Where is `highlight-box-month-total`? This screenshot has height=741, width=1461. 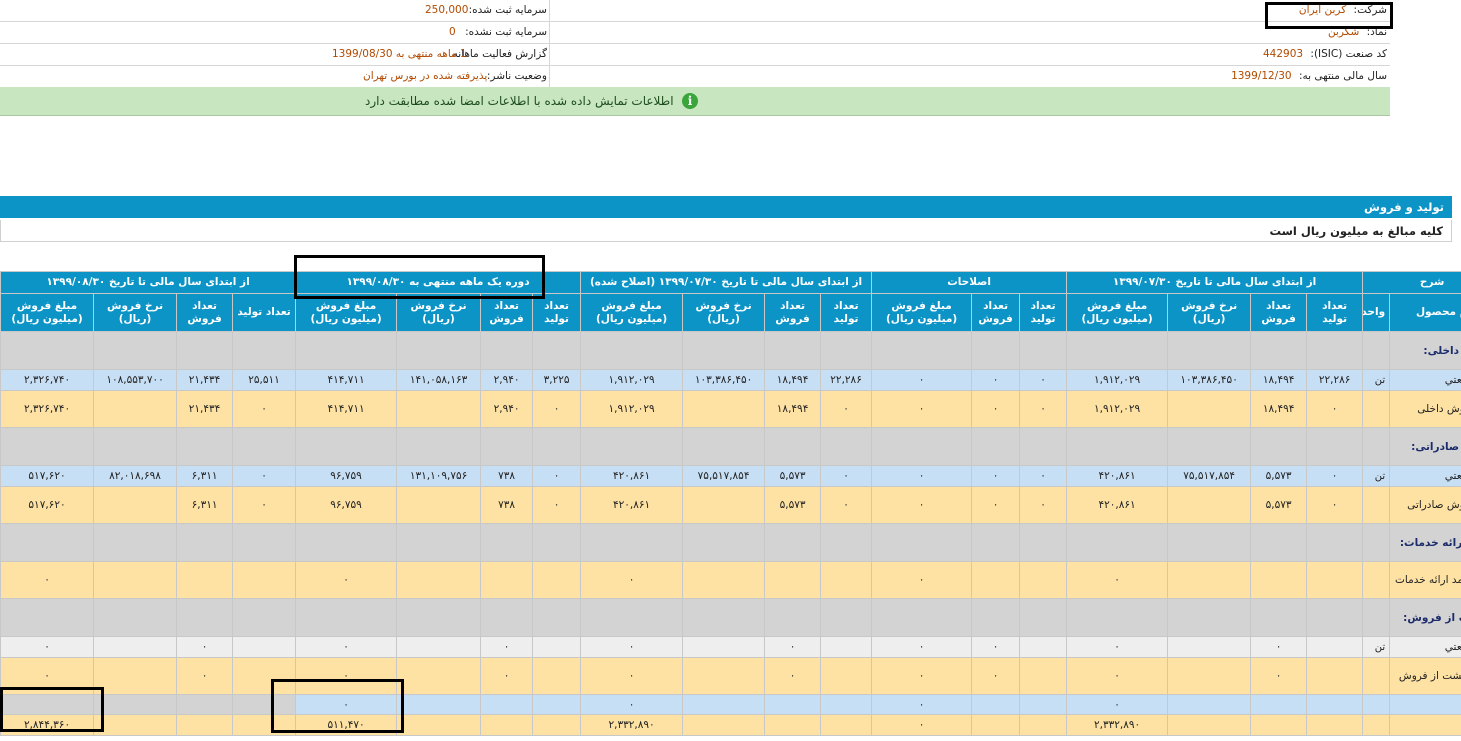 highlight-box-month-total is located at coordinates (337, 706).